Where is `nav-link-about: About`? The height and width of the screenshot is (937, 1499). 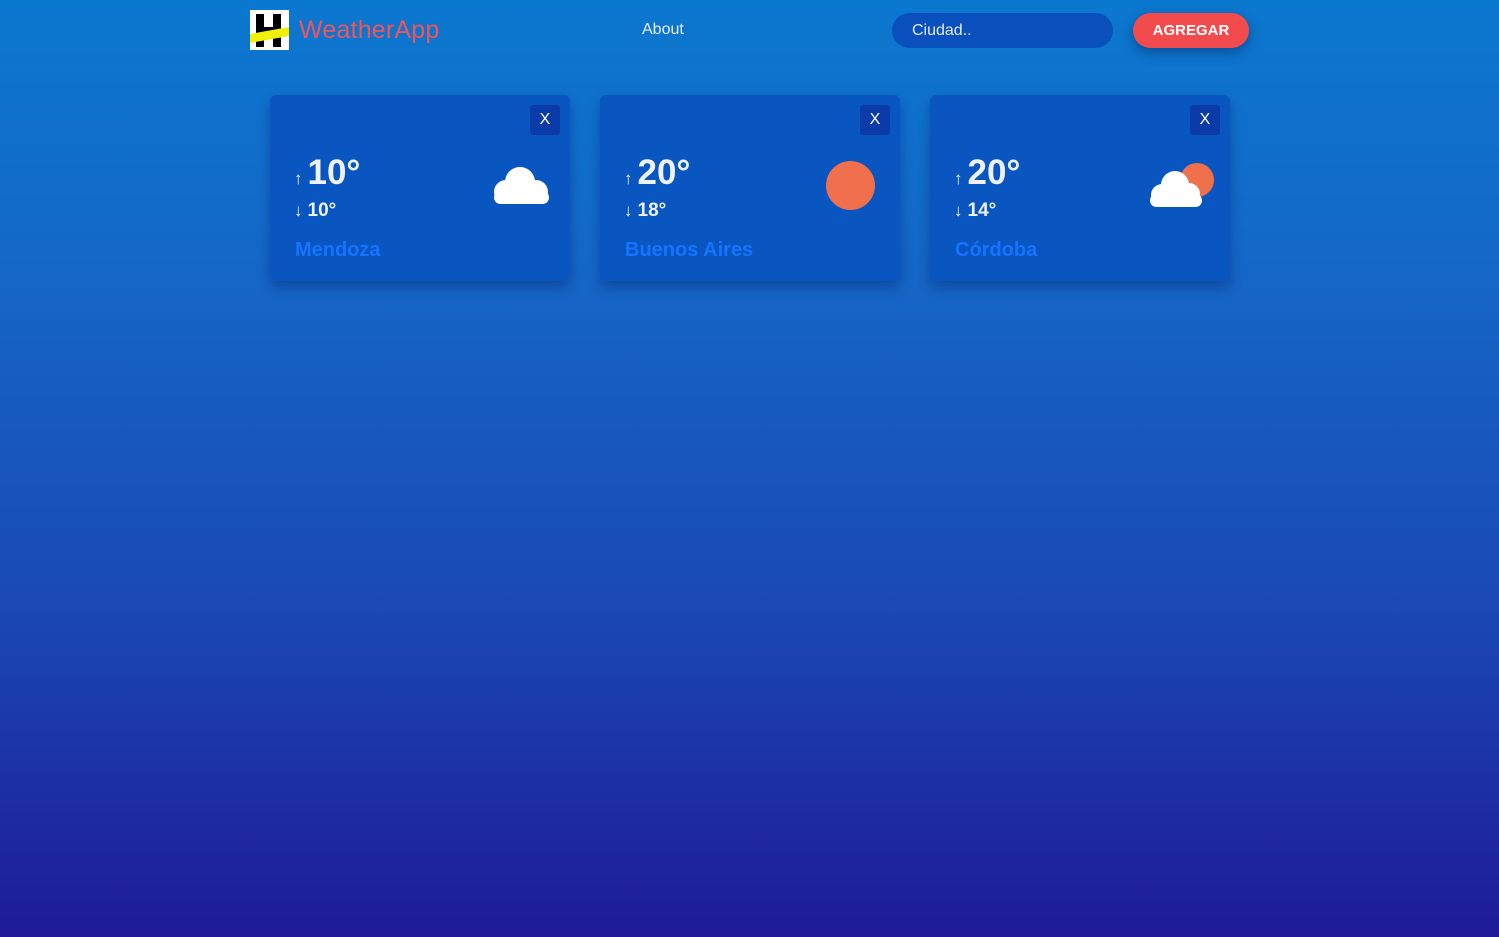
nav-link-about: About is located at coordinates (663, 30).